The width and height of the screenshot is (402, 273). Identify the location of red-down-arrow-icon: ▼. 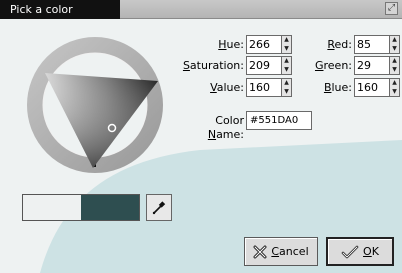
(394, 49).